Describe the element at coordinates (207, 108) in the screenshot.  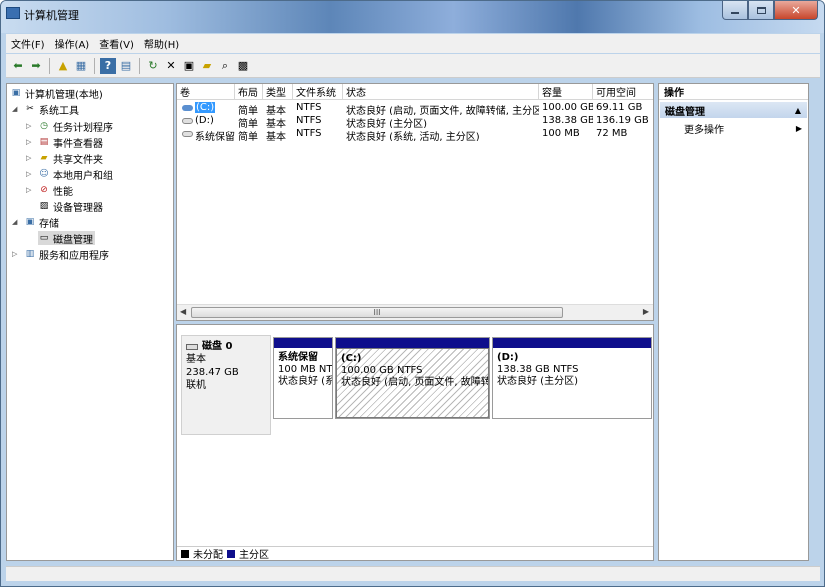
I see `volume-cell: (C:)` at that location.